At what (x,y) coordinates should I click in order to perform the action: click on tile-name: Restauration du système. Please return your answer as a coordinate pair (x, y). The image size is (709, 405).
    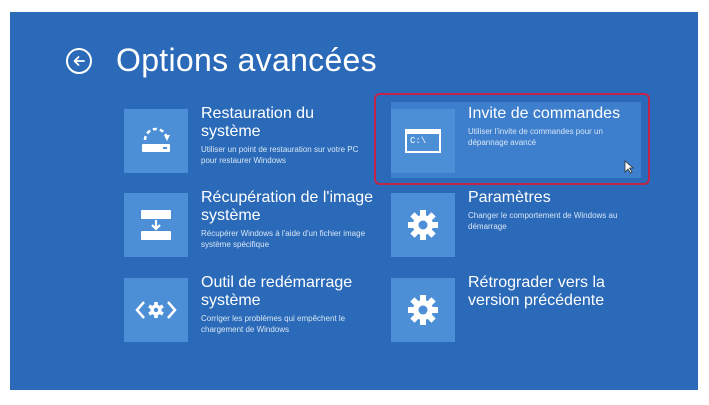
    Looking at the image, I should click on (257, 122).